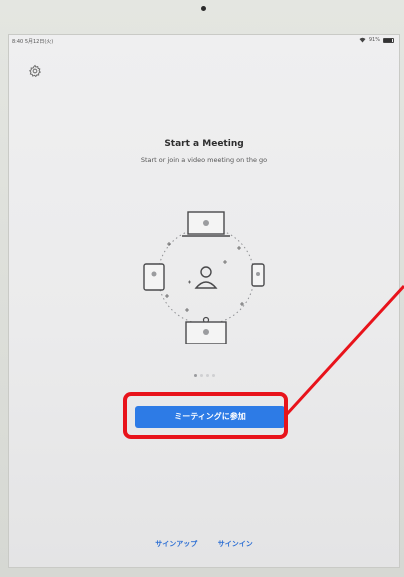 Image resolution: width=404 pixels, height=577 pixels. Describe the element at coordinates (235, 544) in the screenshot. I see `signin-link: サインイン` at that location.